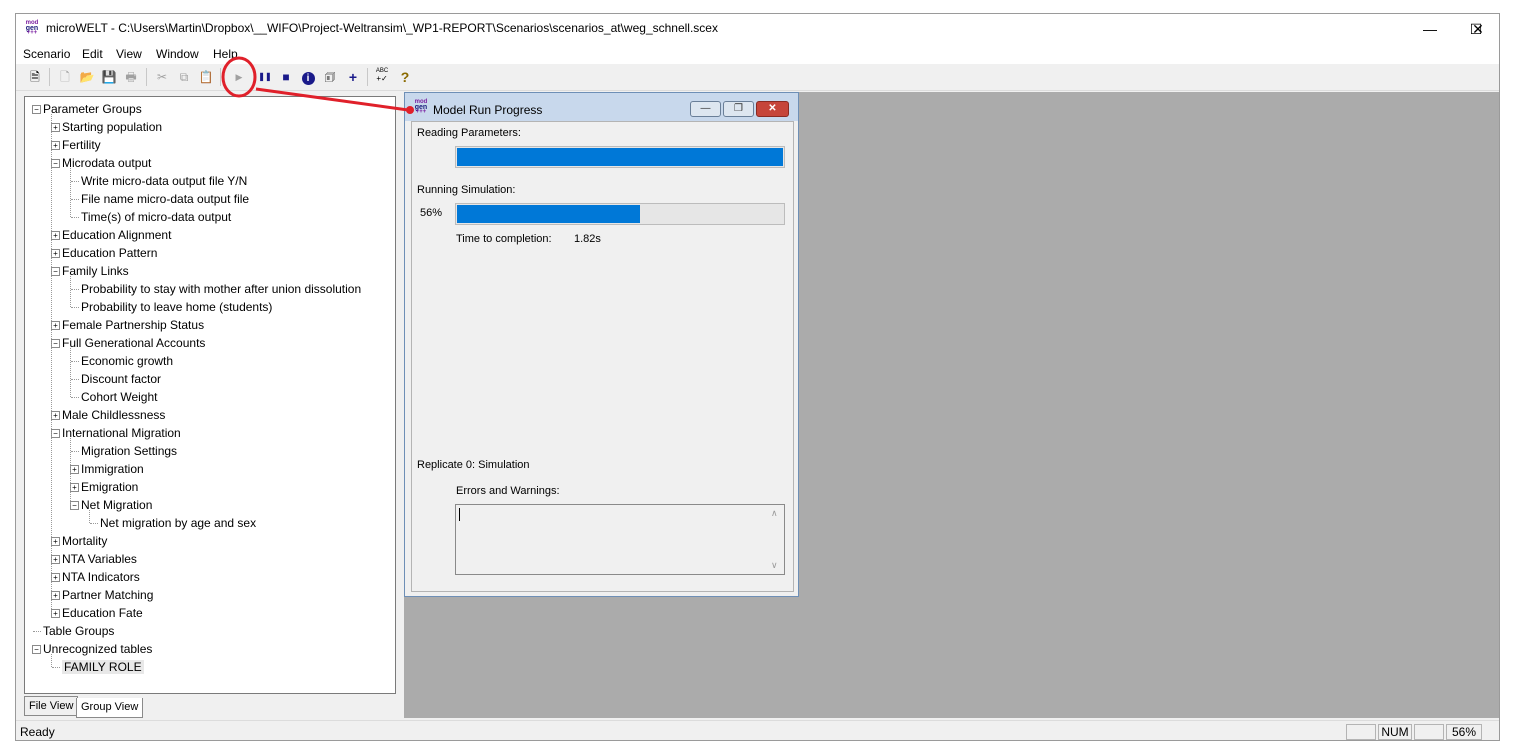 The height and width of the screenshot is (754, 1514). What do you see at coordinates (317, 85) in the screenshot?
I see `annotation-overlay` at bounding box center [317, 85].